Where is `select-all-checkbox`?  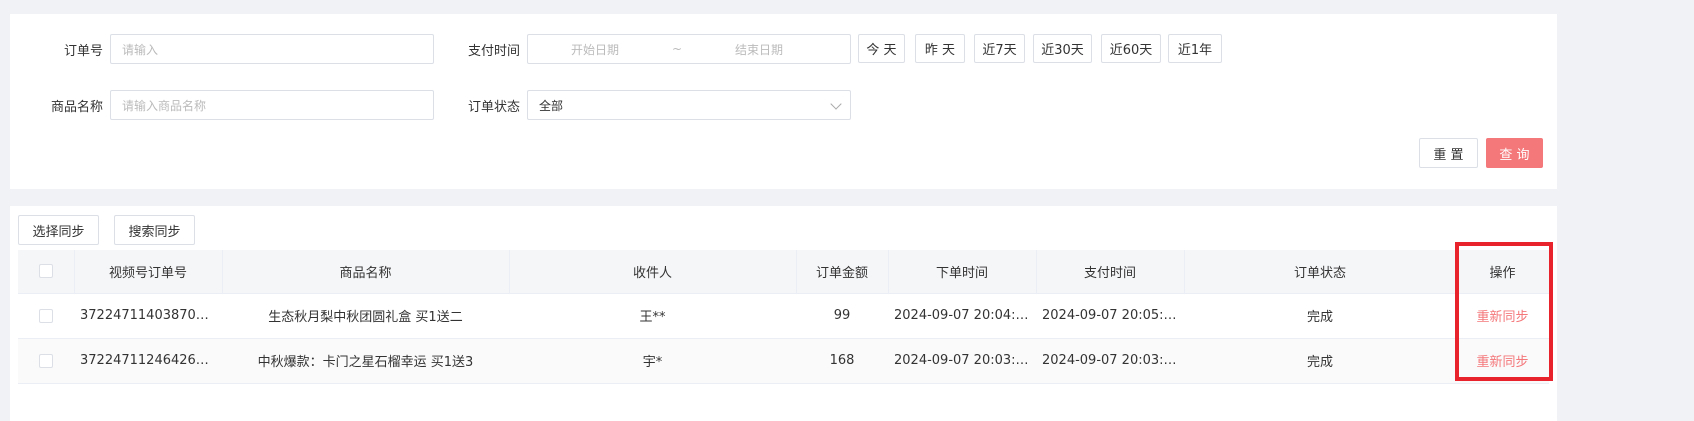 select-all-checkbox is located at coordinates (45, 271).